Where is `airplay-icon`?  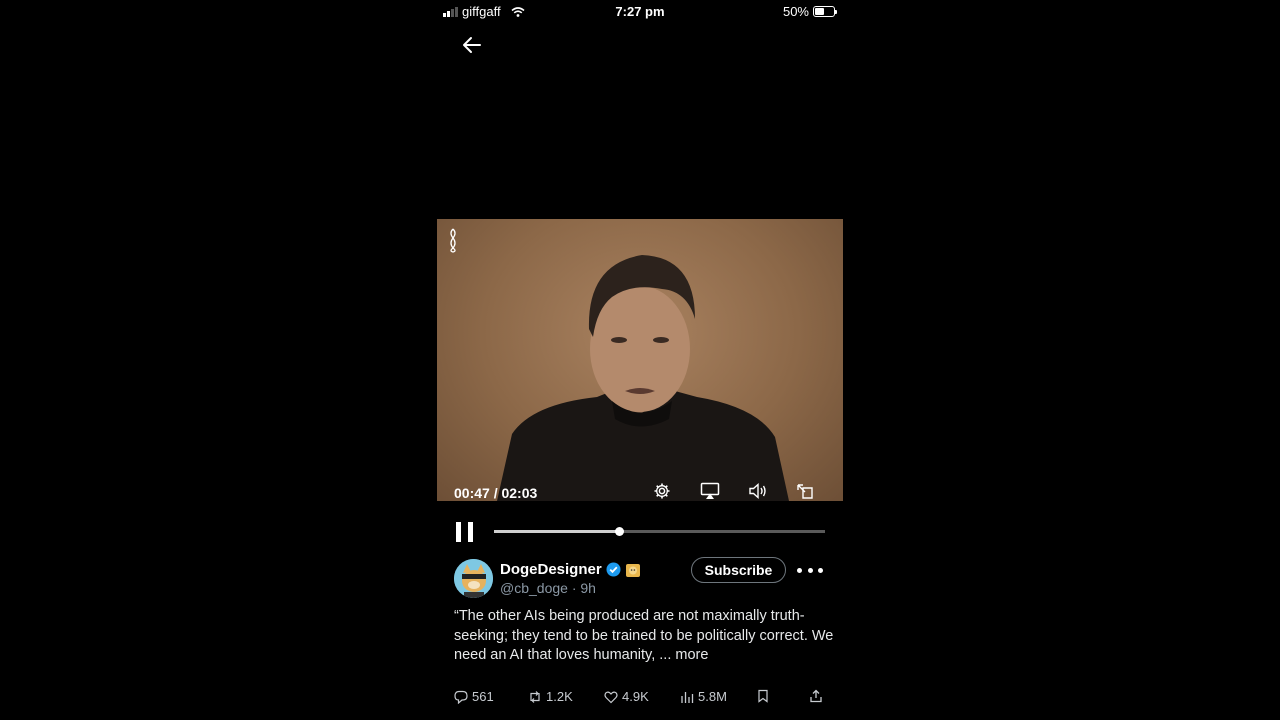
airplay-icon is located at coordinates (710, 491).